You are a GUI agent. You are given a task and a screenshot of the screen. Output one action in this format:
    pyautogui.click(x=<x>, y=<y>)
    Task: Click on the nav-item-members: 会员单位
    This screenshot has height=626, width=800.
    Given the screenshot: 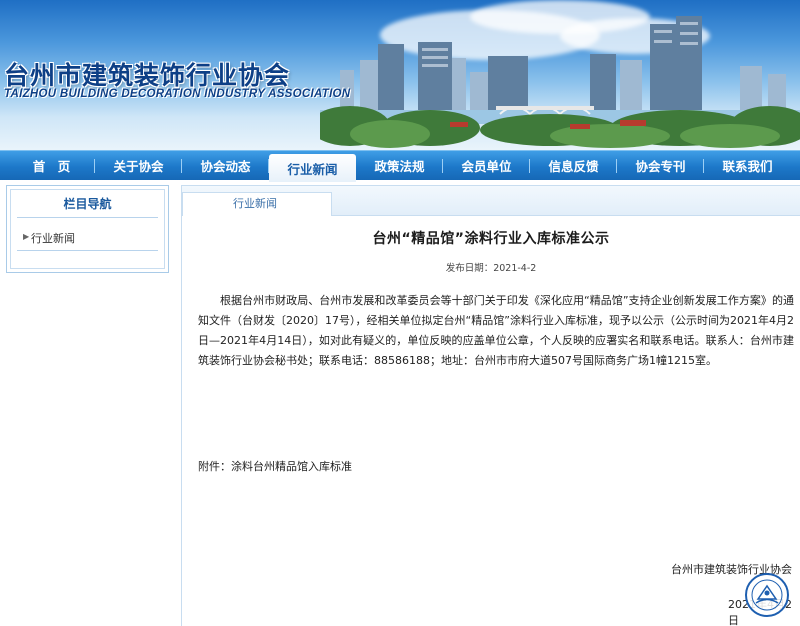 What is the action you would take?
    pyautogui.click(x=486, y=165)
    